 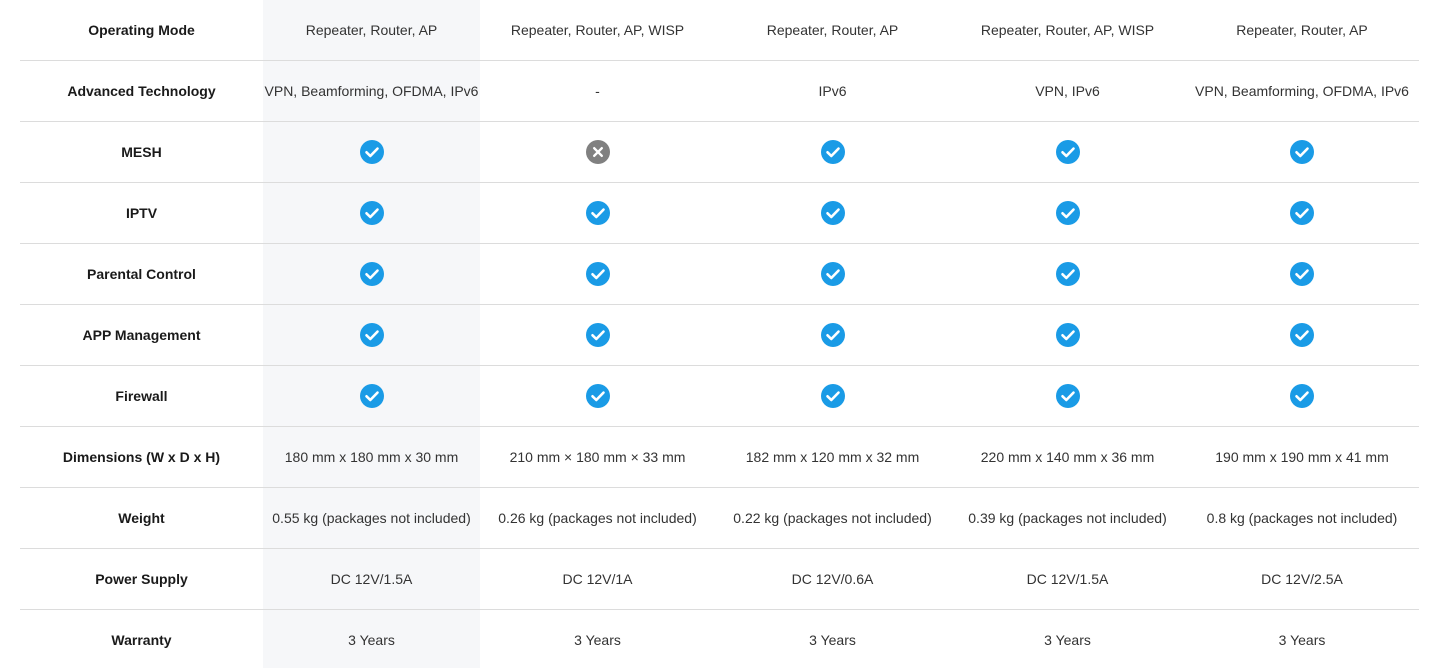 I want to click on table-cell: 0.22 kg (packages not included), so click(x=832, y=518).